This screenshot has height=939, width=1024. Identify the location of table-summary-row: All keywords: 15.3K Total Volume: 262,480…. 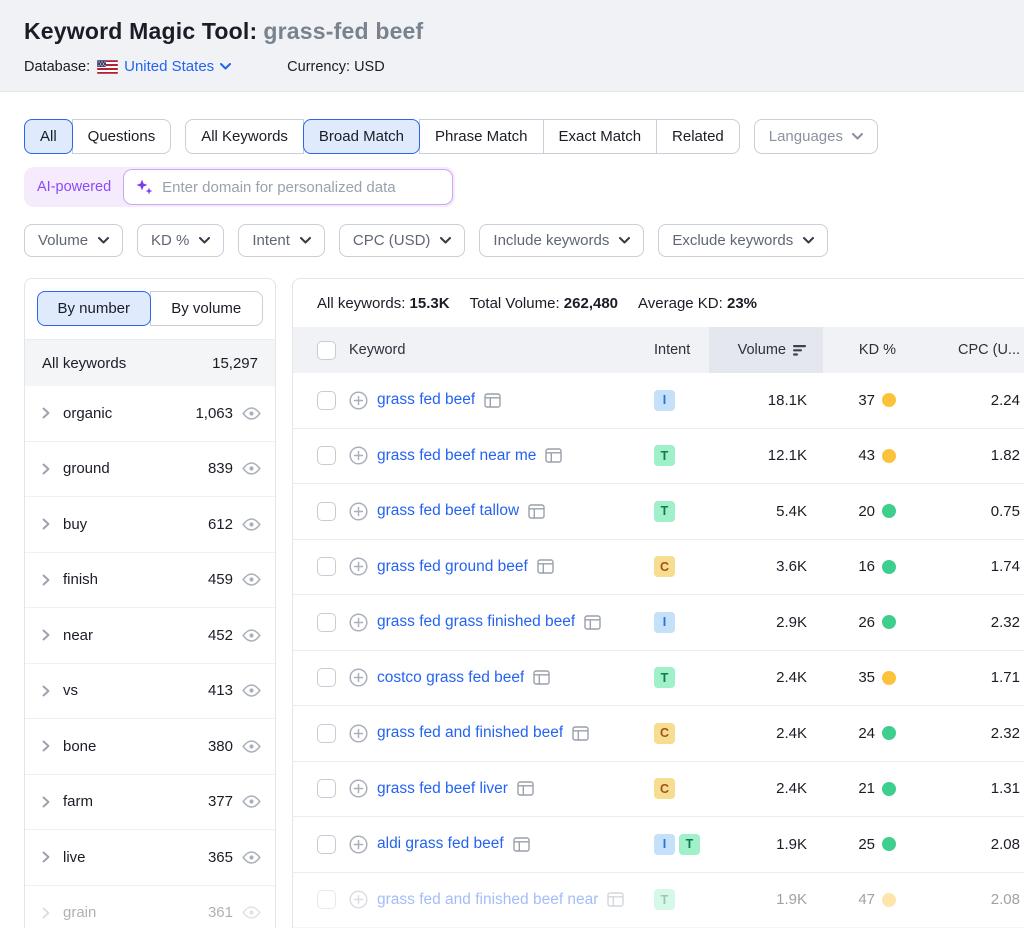
(658, 303).